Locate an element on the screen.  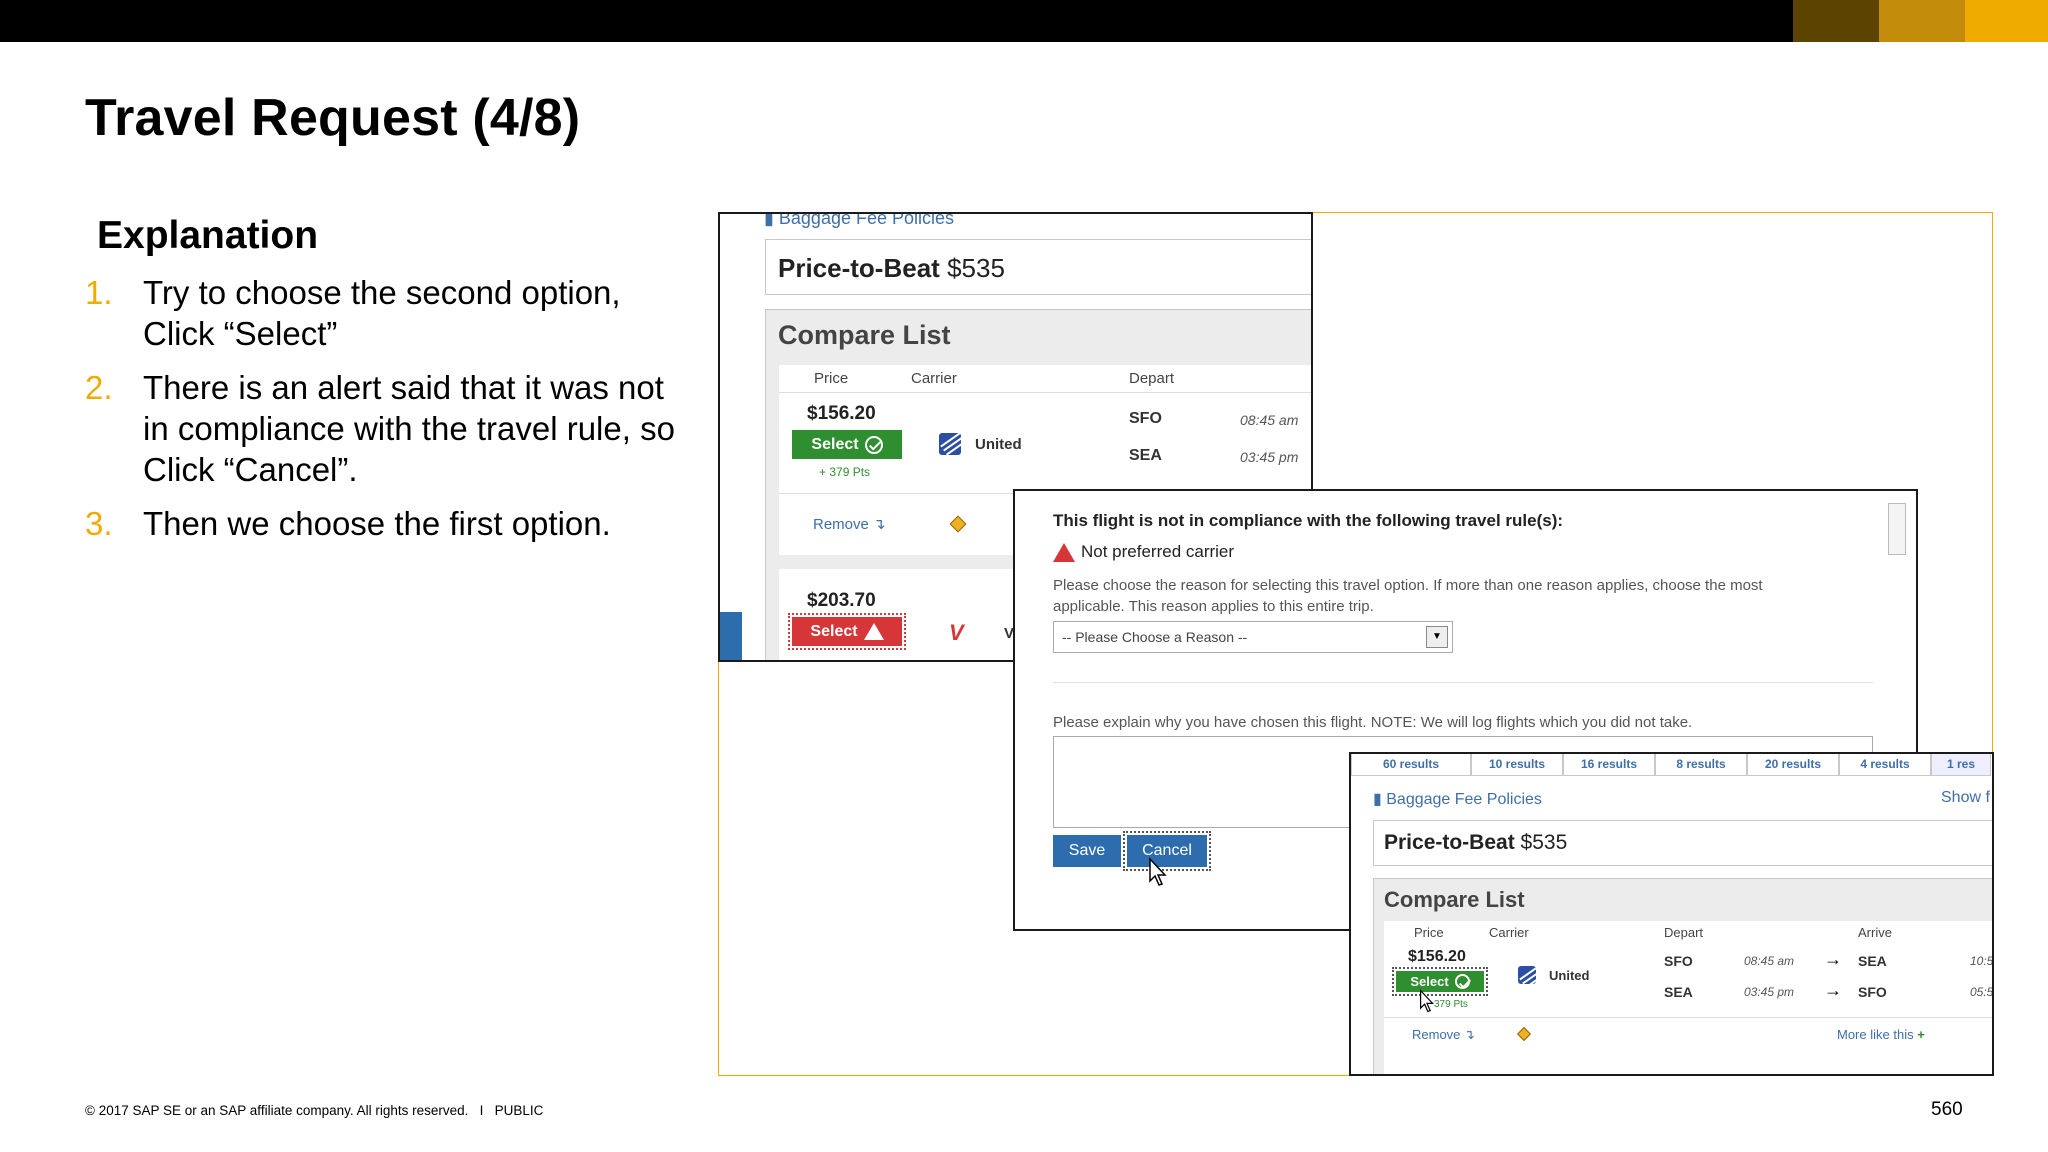
step-text: Then we choose the first option. is located at coordinates (377, 523).